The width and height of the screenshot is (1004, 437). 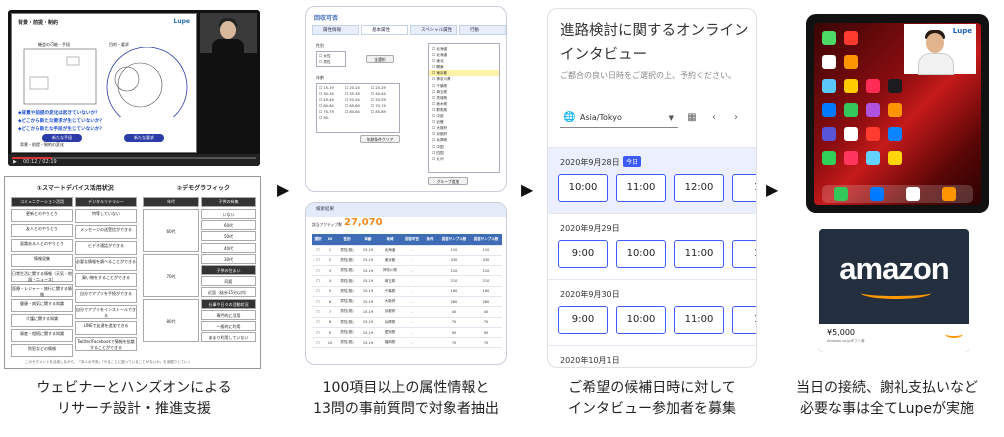 I want to click on presenter-head, so click(x=228, y=30).